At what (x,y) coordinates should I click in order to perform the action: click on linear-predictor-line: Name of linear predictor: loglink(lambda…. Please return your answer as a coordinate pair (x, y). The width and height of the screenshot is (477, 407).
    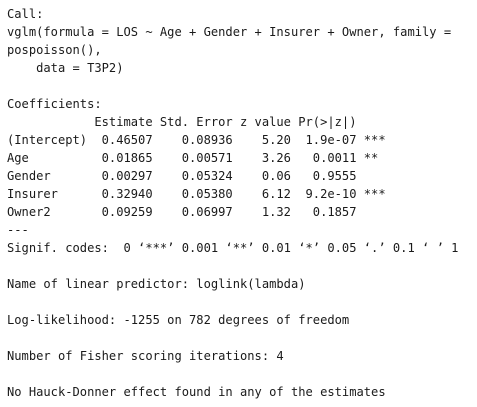
    Looking at the image, I should click on (156, 284).